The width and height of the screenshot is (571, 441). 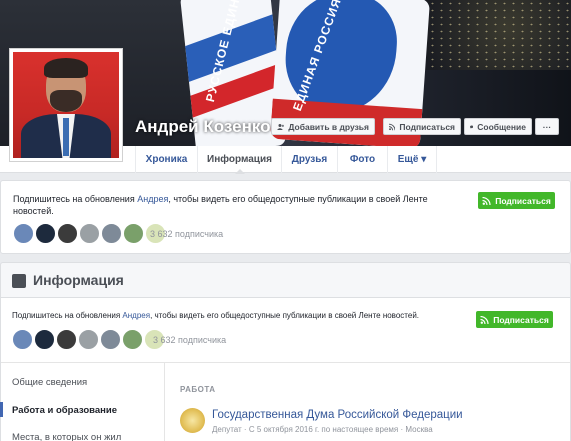 I want to click on add-friend-icon, so click(x=281, y=126).